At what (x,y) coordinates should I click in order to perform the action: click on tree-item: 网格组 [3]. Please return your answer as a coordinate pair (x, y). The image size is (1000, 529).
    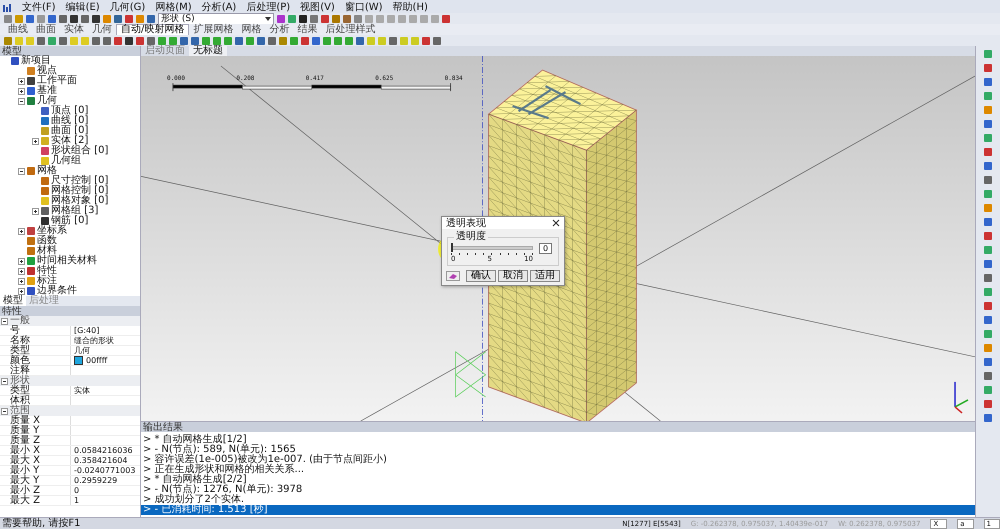
    Looking at the image, I should click on (74, 211).